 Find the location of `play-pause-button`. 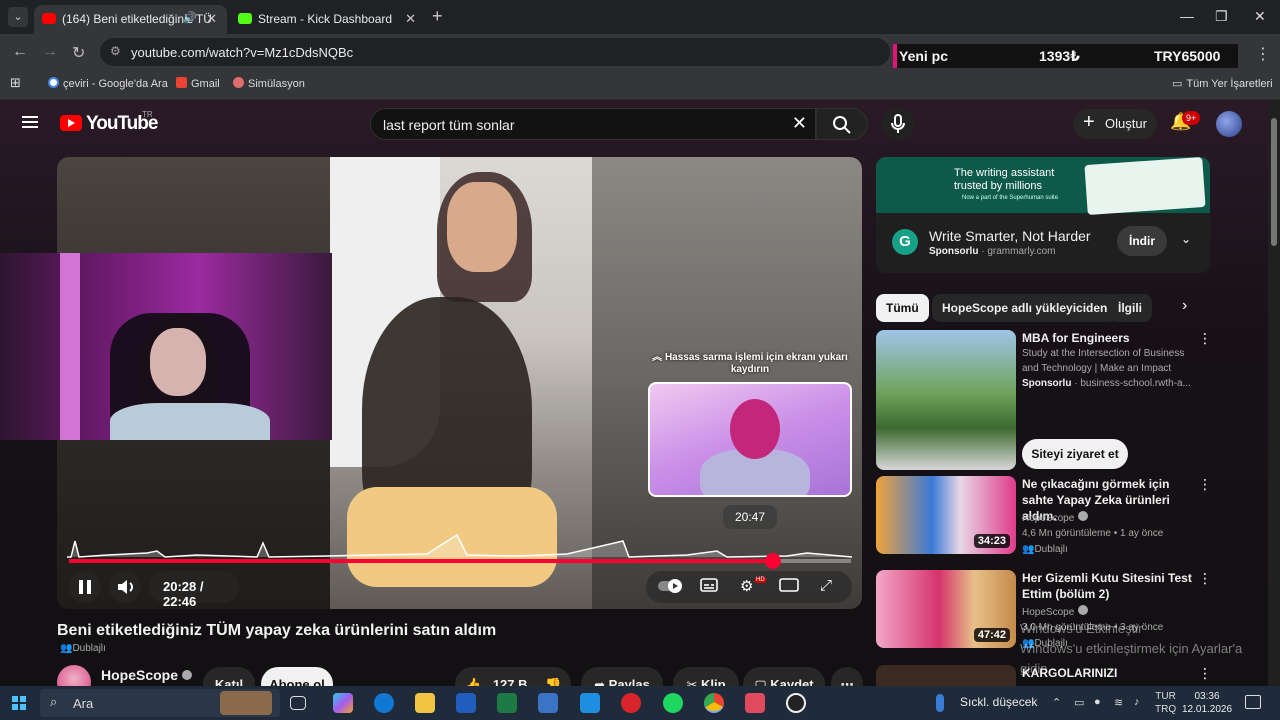

play-pause-button is located at coordinates (85, 587).